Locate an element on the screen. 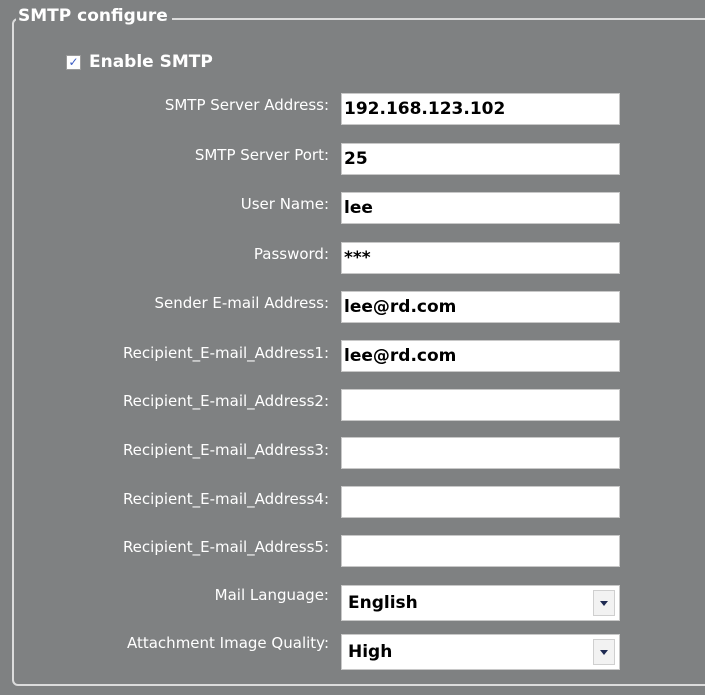 This screenshot has width=705, height=695. user-name-input: lee is located at coordinates (480, 208).